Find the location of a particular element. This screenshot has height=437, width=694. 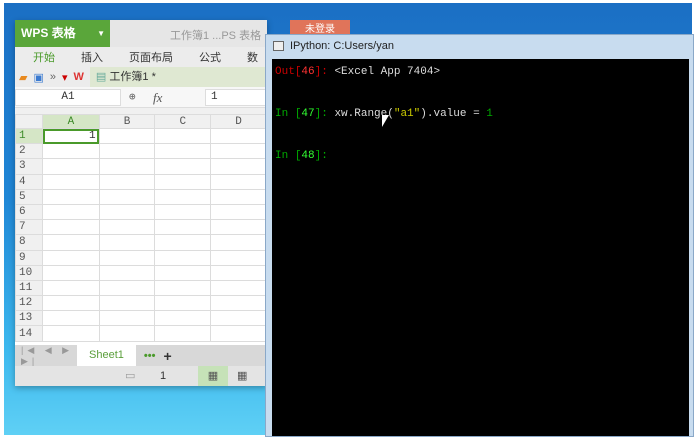

wps-app-menu-button: WPS 表格 ▼ is located at coordinates (62, 33).